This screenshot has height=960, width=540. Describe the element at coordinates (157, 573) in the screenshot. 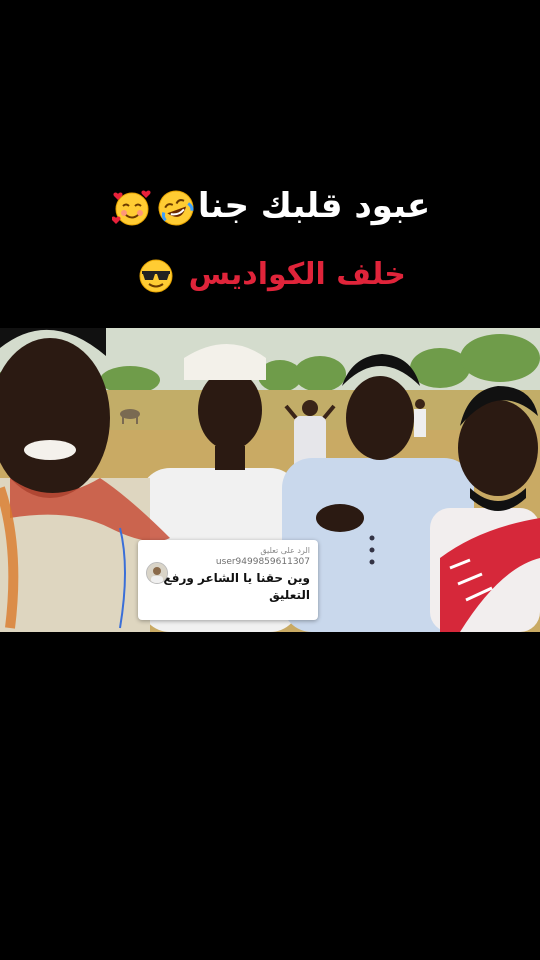

I see `user-avatar` at that location.